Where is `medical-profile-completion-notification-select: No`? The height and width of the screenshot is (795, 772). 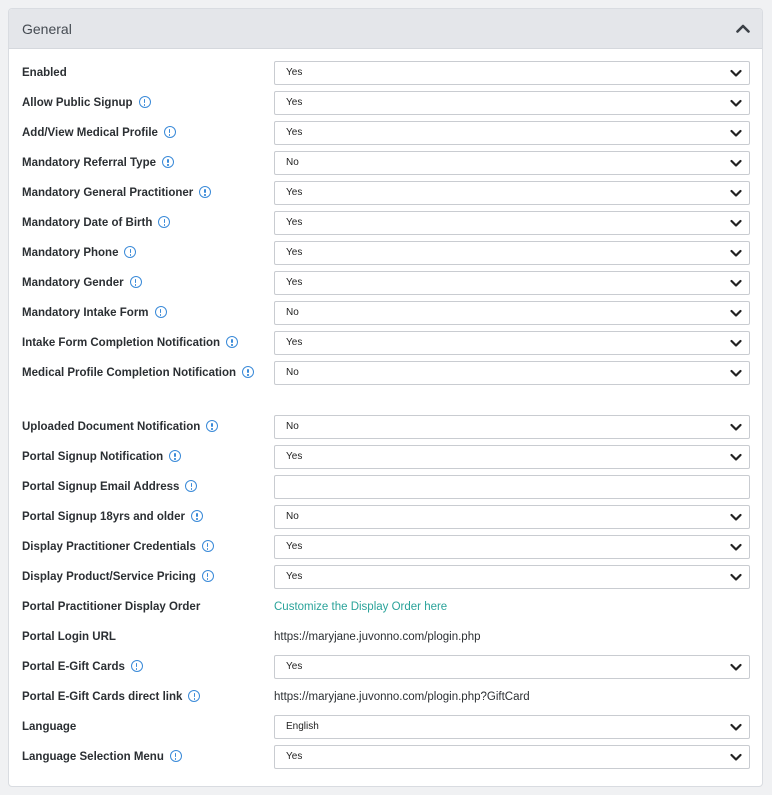
medical-profile-completion-notification-select: No is located at coordinates (512, 373).